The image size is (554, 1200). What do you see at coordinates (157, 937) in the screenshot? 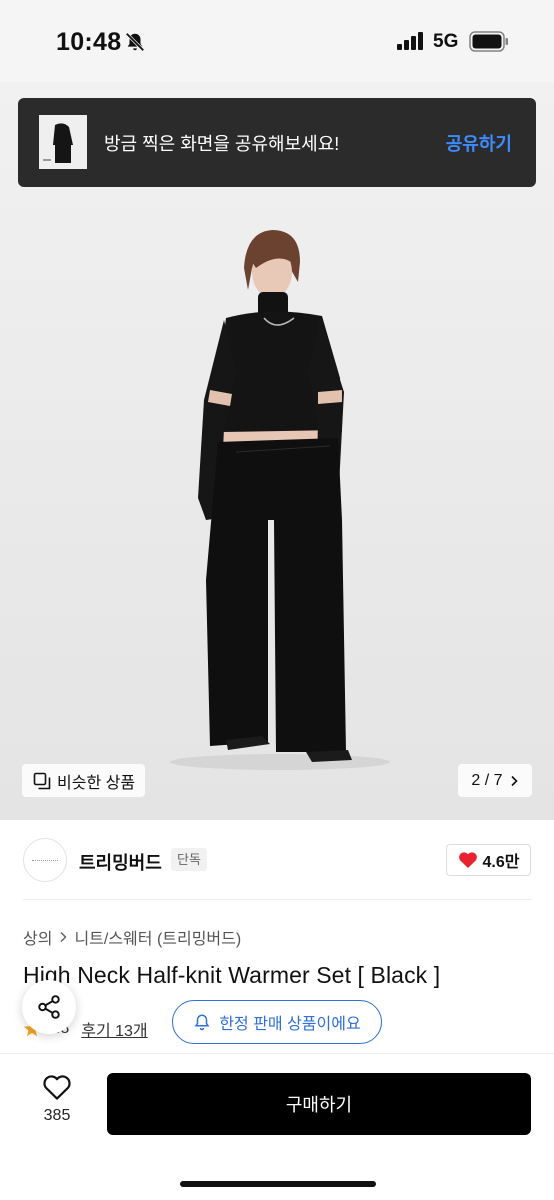
I see `breadcrumb-item: 니트/스웨터 (트리밍버드)` at bounding box center [157, 937].